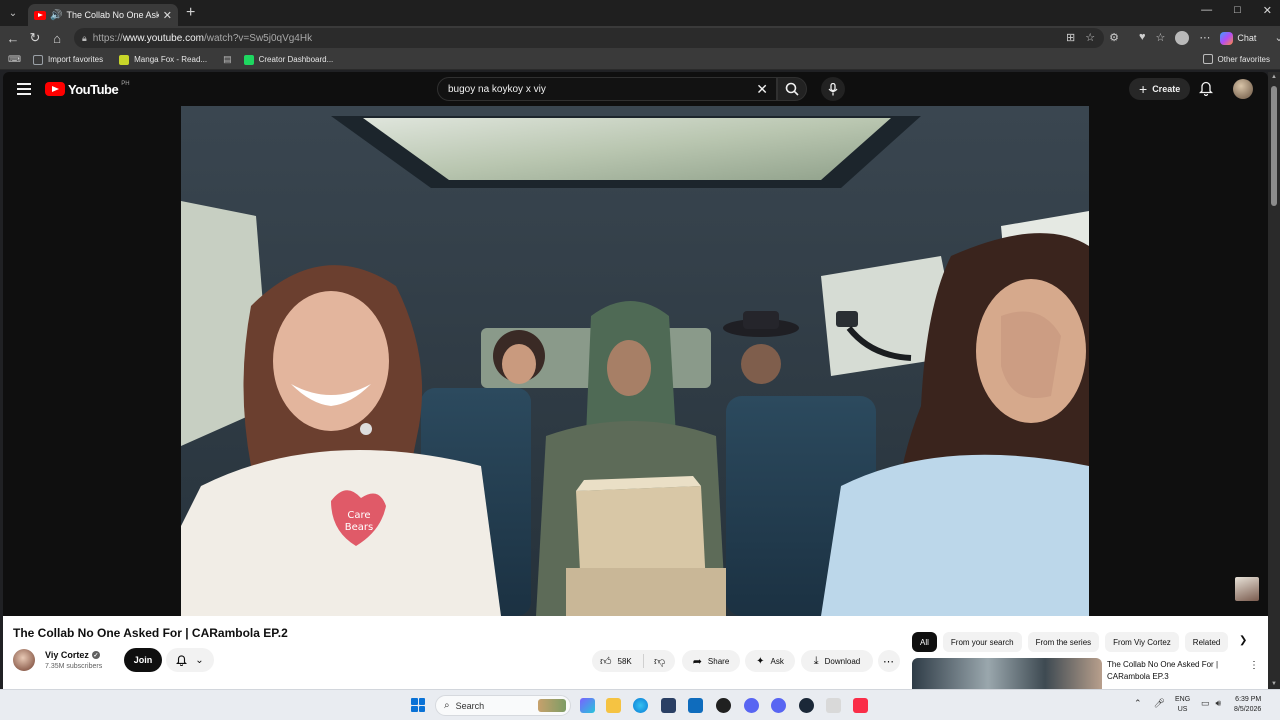  Describe the element at coordinates (1243, 89) in the screenshot. I see `account-avatar` at that location.